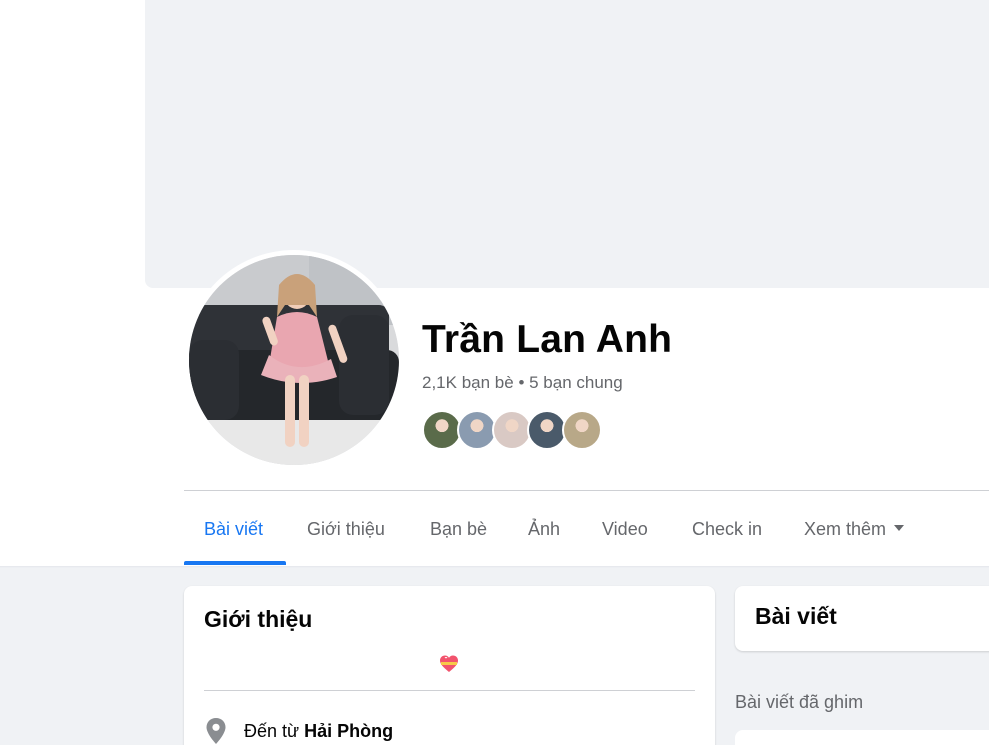 This screenshot has width=989, height=745. I want to click on tab-more-label: Xem thêm, so click(845, 529).